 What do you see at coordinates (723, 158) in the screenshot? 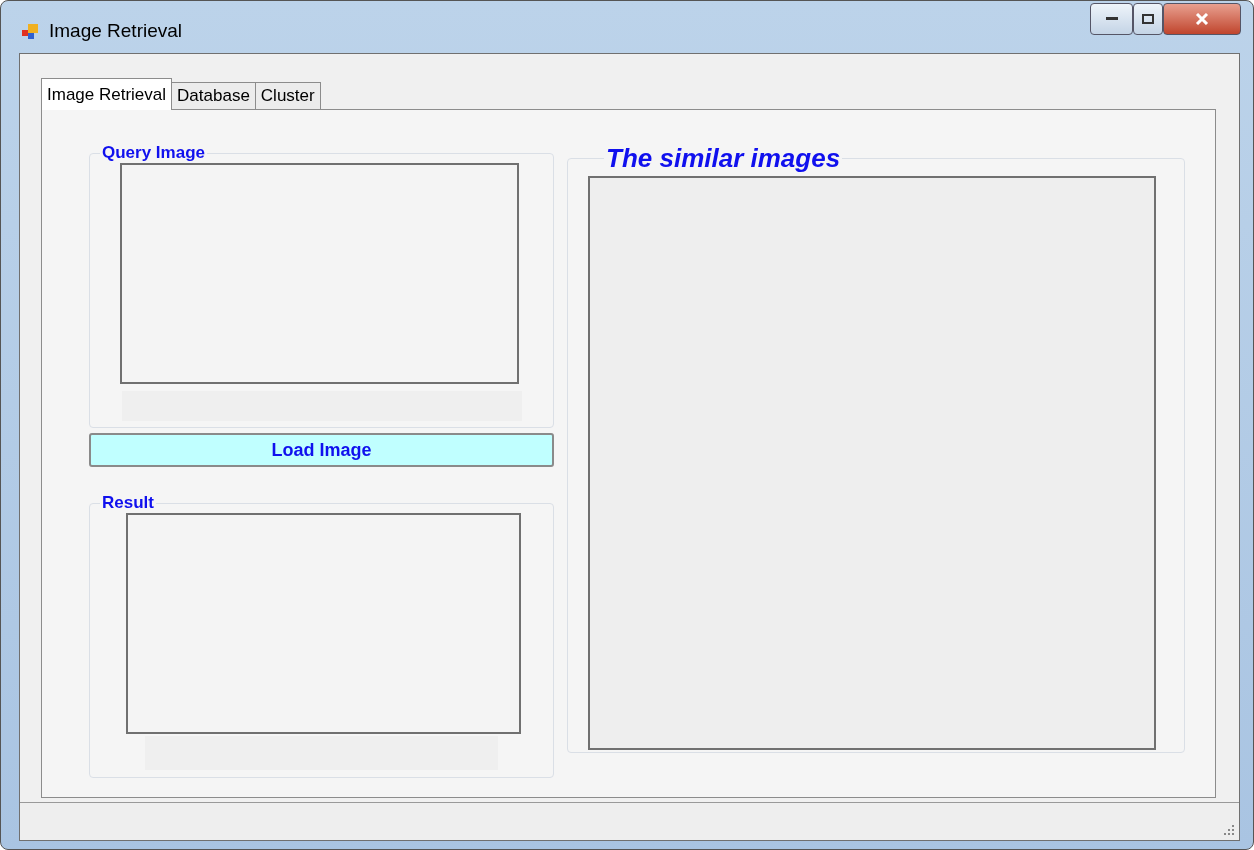
I see `group-title: The similar images` at bounding box center [723, 158].